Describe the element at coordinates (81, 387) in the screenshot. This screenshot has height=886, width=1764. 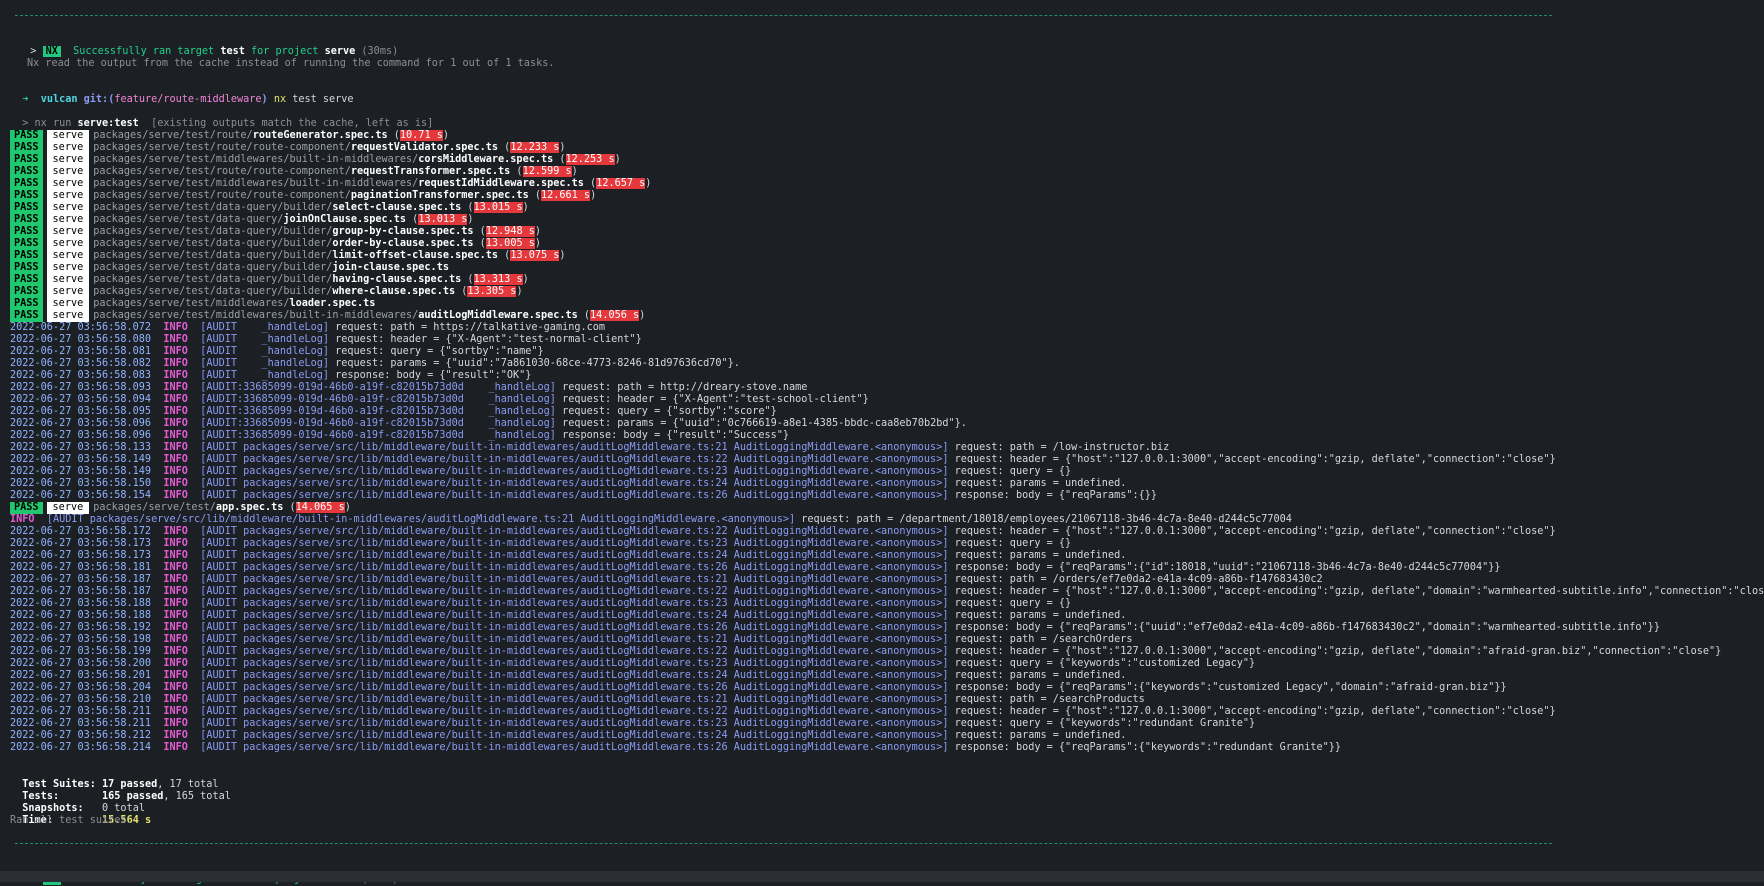
I see `log-timestamp: 2022-06-27 03:56:58.093` at that location.